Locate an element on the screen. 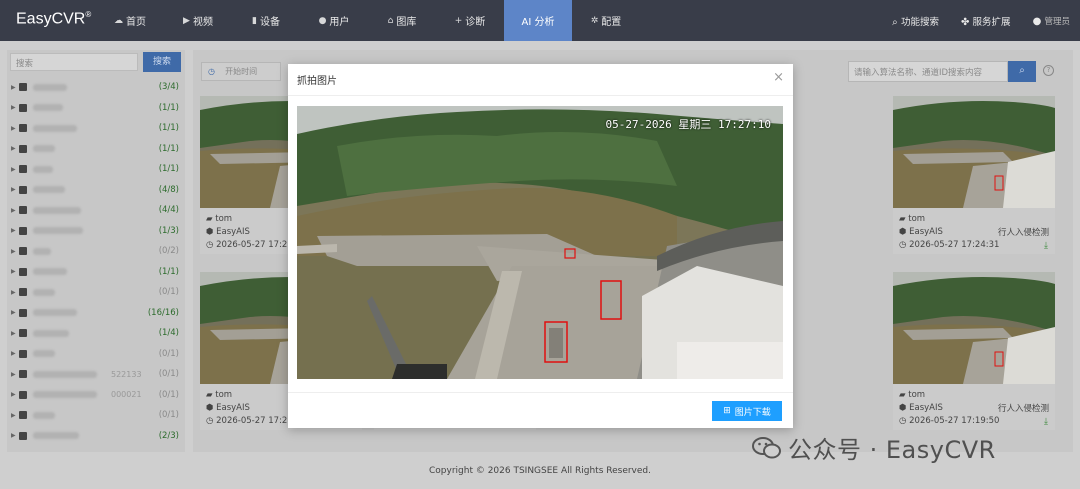  tree-node: ▶ (0/2) is located at coordinates (97, 251).